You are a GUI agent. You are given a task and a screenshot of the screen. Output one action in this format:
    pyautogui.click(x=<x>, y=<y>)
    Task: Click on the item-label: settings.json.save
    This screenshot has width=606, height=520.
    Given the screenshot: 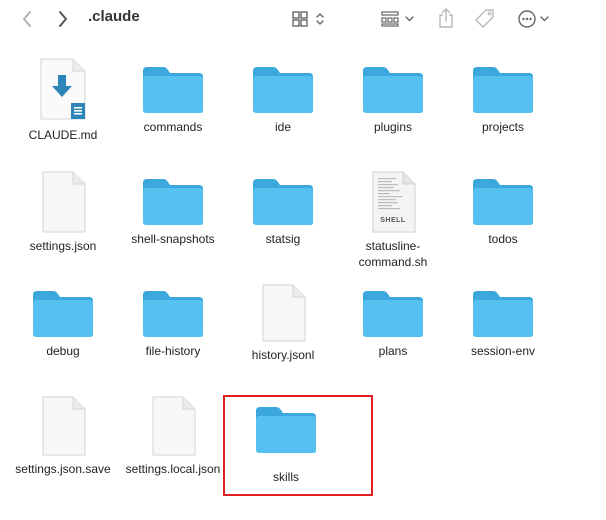 What is the action you would take?
    pyautogui.click(x=63, y=469)
    